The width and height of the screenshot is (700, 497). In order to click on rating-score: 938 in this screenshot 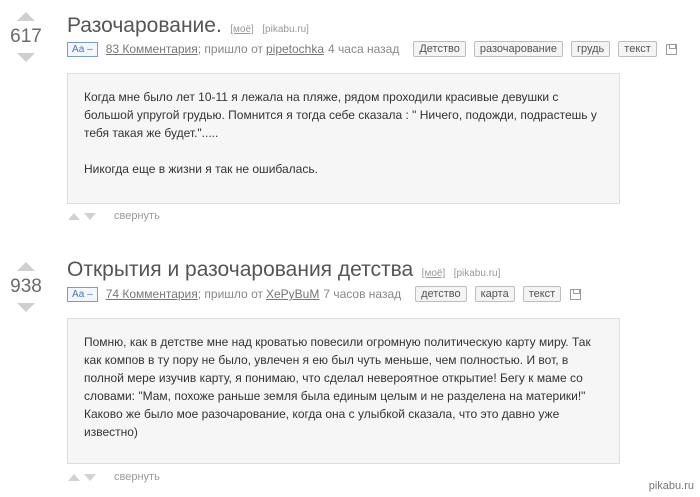, I will do `click(26, 286)`.